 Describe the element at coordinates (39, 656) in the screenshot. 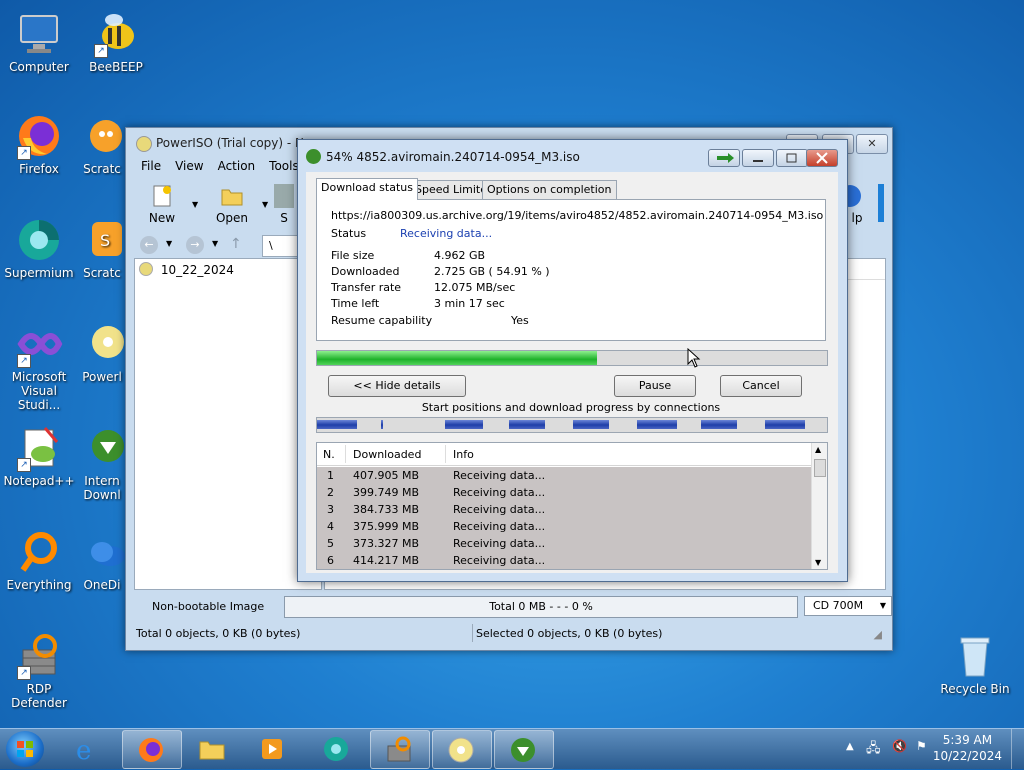

I see `rdp-defender-icon: ↗` at that location.